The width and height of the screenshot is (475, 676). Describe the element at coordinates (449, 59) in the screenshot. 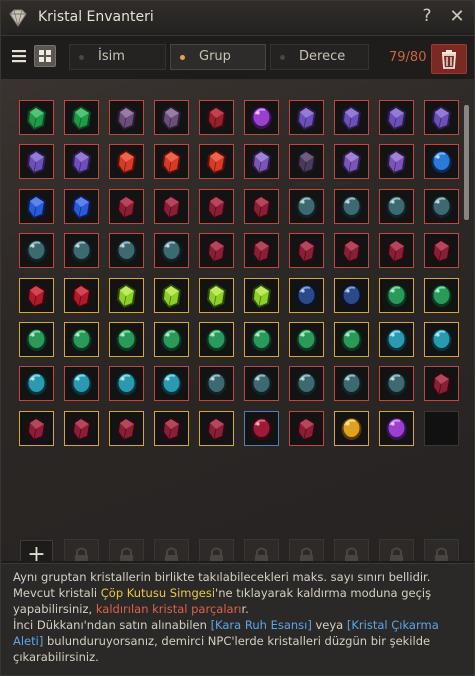

I see `trash-button` at that location.